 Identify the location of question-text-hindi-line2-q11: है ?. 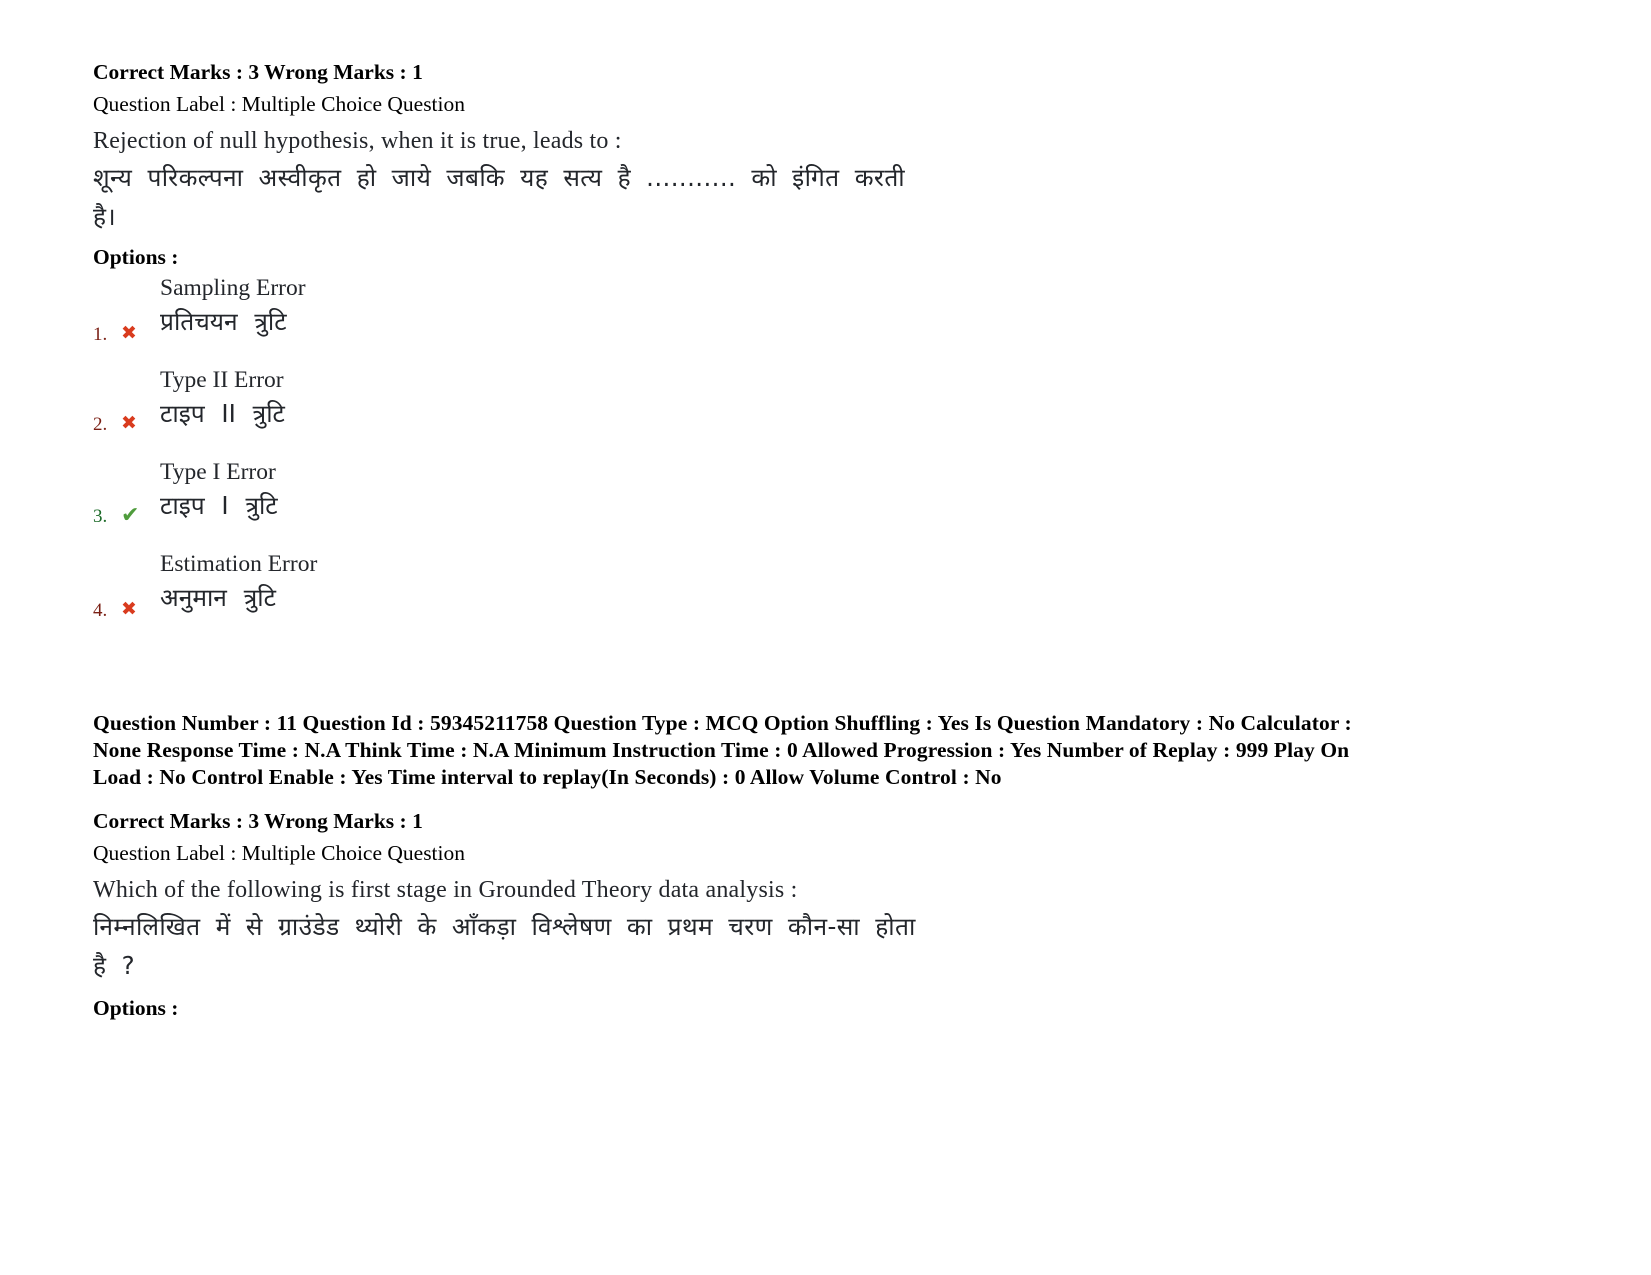
(114, 965).